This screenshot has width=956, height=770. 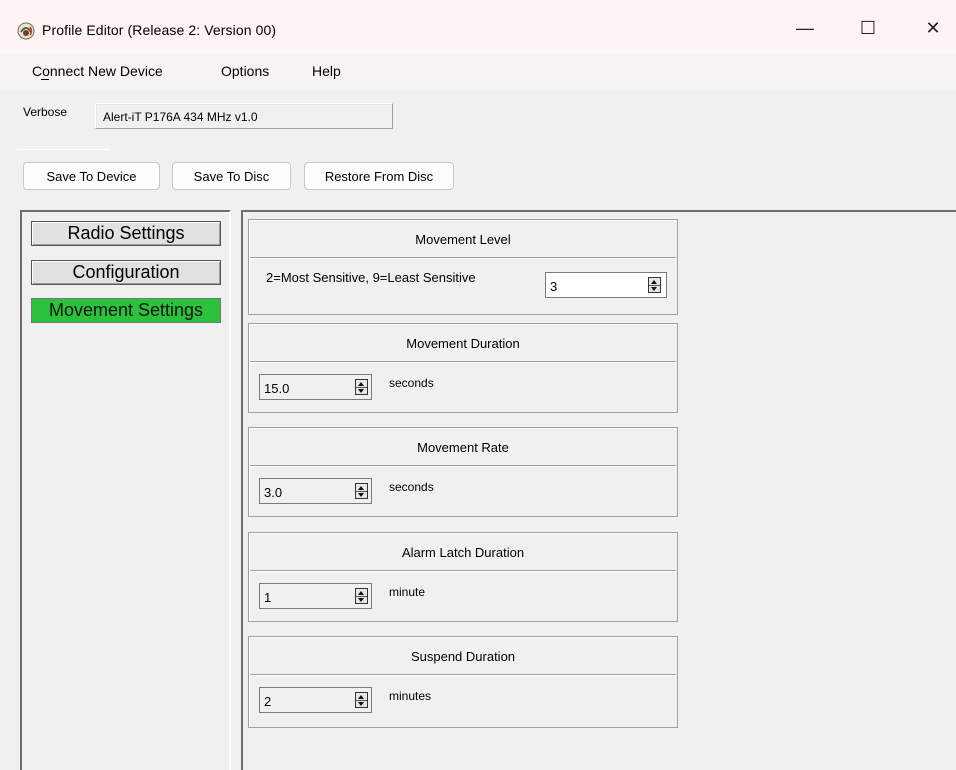 What do you see at coordinates (126, 272) in the screenshot?
I see `nav-configuration: Configuration` at bounding box center [126, 272].